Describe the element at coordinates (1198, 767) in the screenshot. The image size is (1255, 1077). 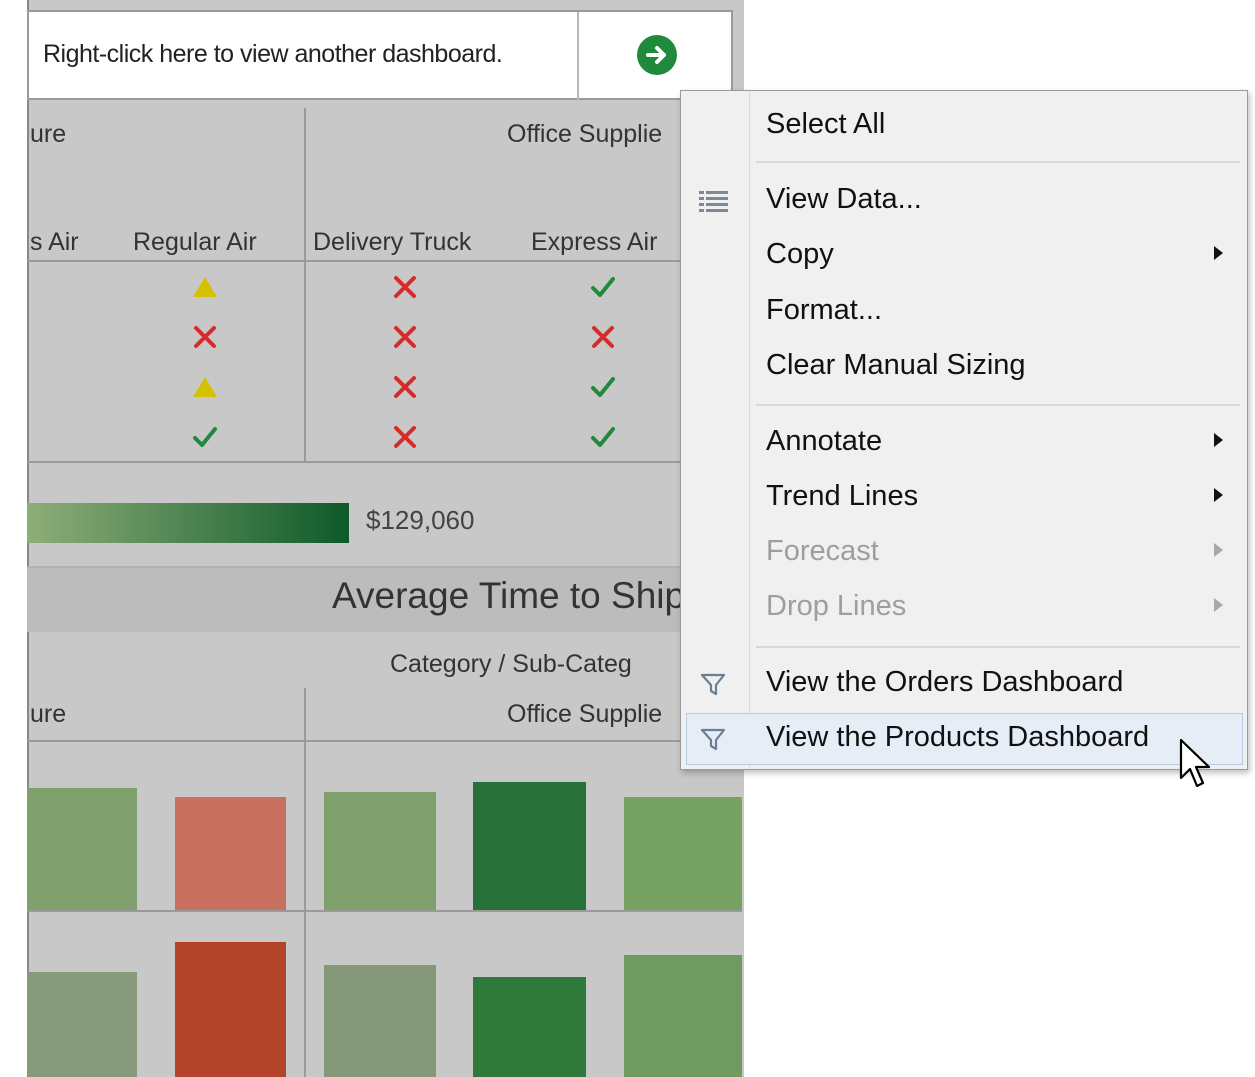
I see `mouse-pointer-icon` at that location.